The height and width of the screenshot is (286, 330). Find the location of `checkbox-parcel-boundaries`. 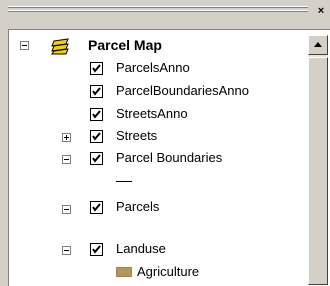

checkbox-parcel-boundaries is located at coordinates (96, 158).